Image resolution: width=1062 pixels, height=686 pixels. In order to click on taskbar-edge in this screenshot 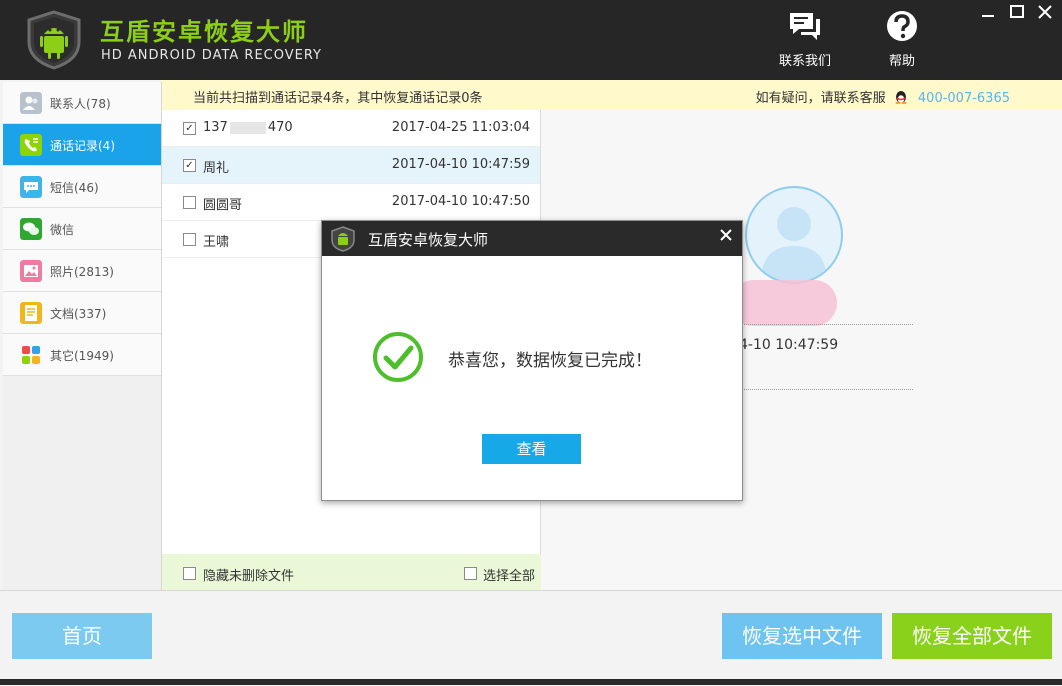, I will do `click(531, 682)`.